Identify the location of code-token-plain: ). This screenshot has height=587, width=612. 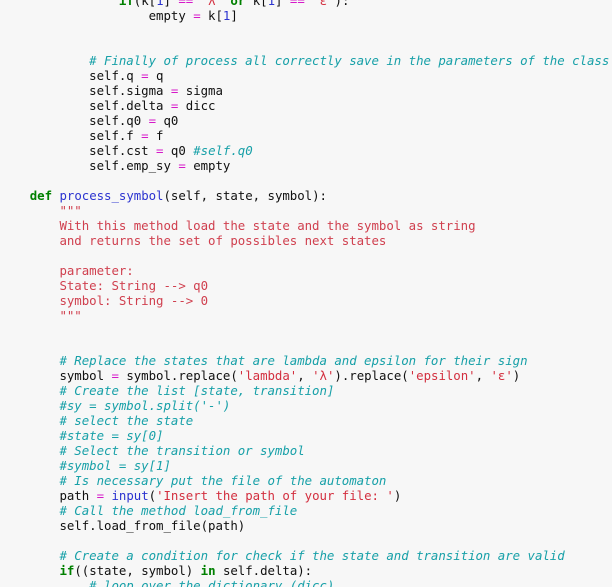
(516, 375).